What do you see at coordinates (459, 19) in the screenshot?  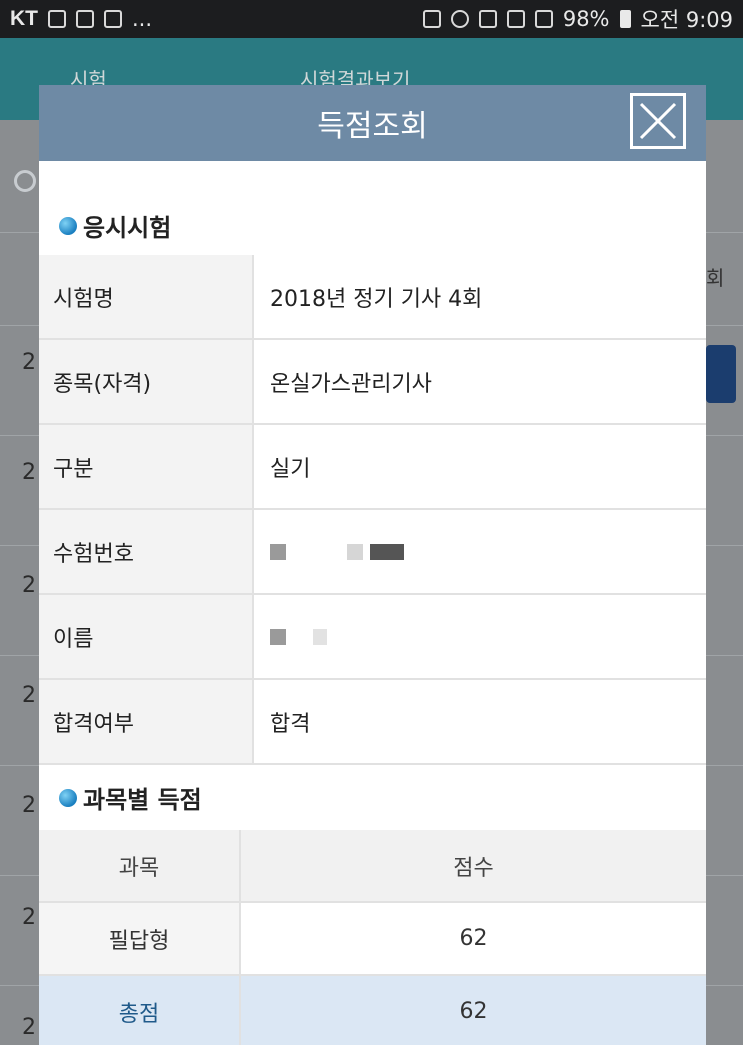 I see `alarm-icon` at bounding box center [459, 19].